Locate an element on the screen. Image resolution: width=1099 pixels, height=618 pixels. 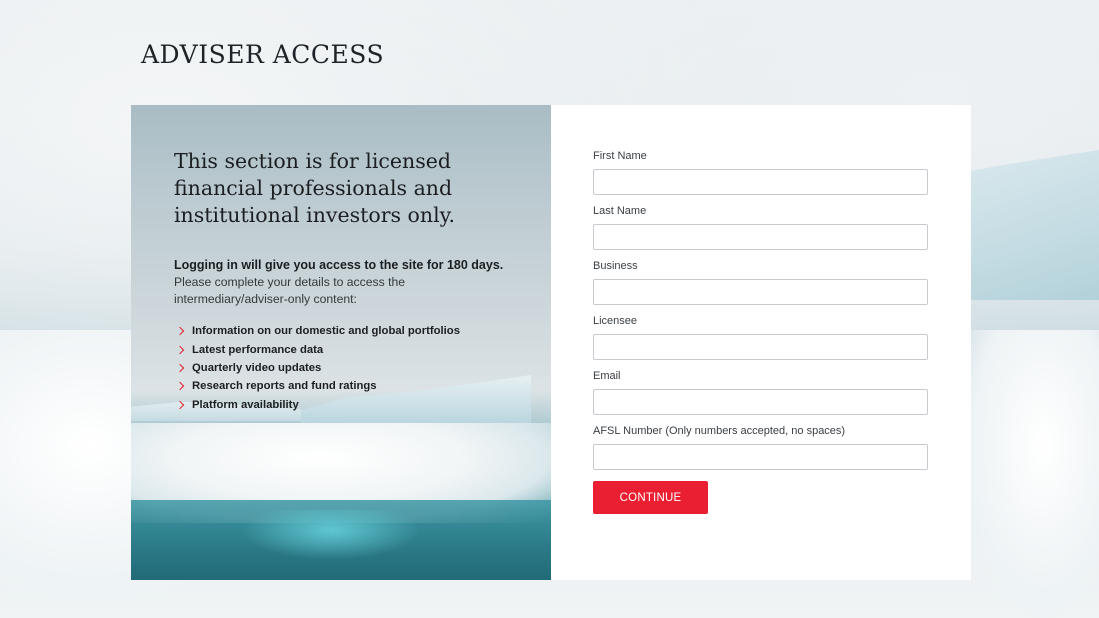
list-item: Quarterly video updates is located at coordinates (344, 368).